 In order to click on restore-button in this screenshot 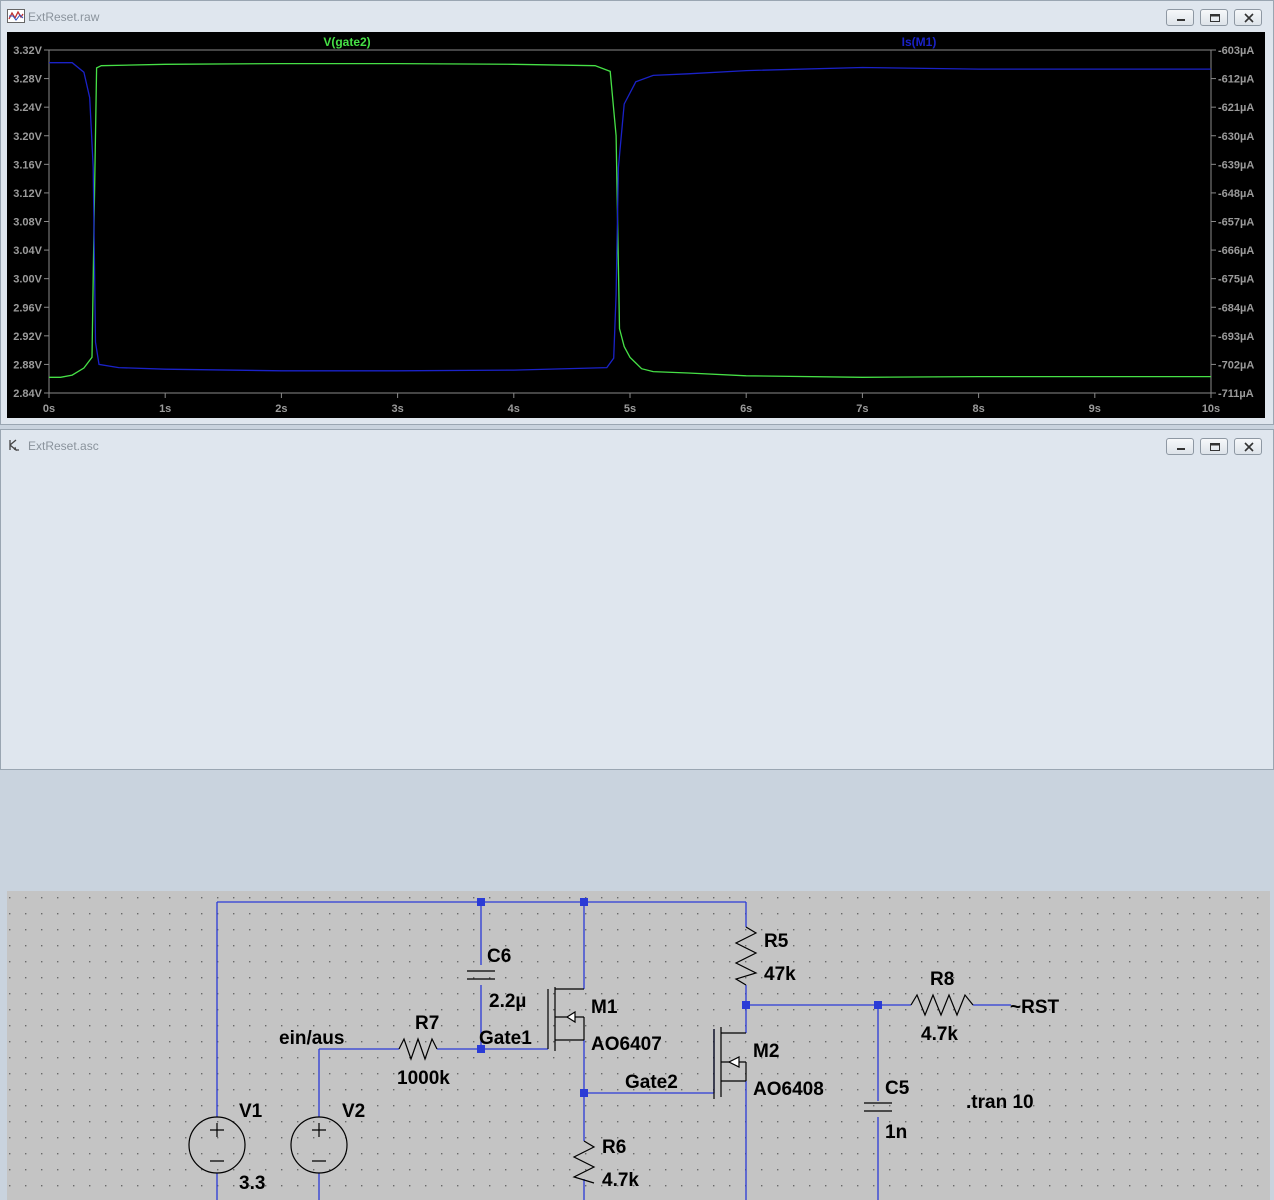, I will do `click(1214, 17)`.